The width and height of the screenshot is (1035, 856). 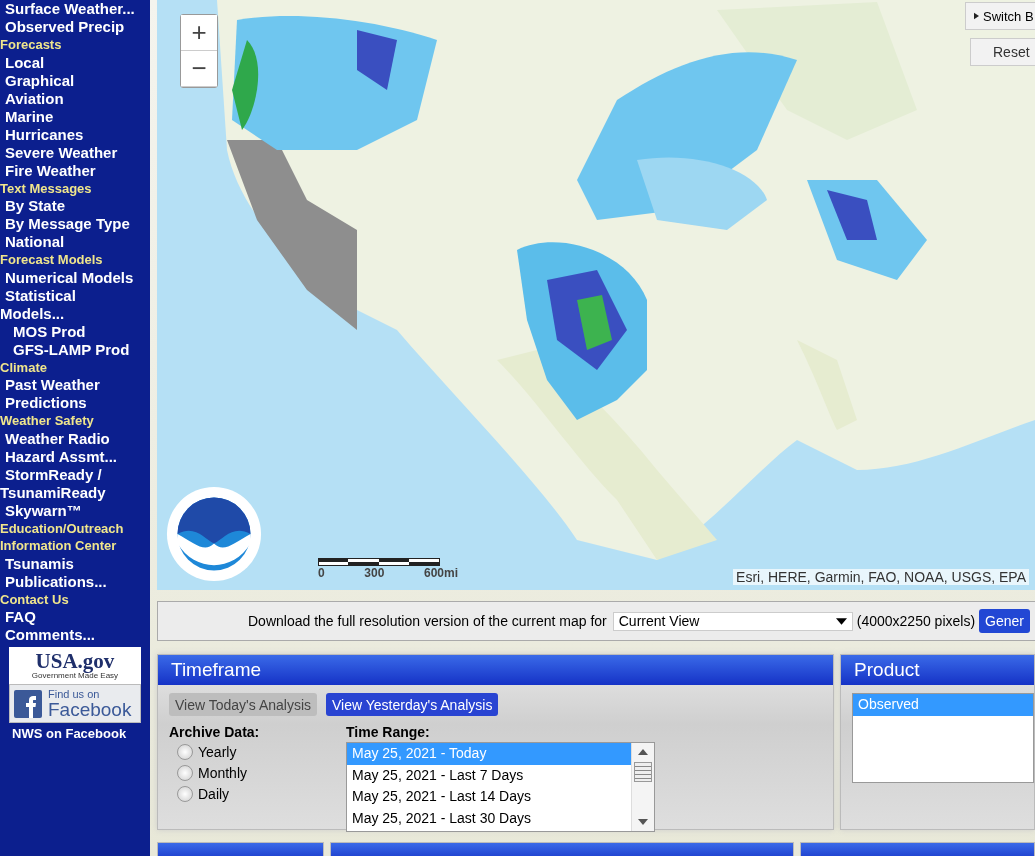 What do you see at coordinates (321, 573) in the screenshot?
I see `scale-label: 0` at bounding box center [321, 573].